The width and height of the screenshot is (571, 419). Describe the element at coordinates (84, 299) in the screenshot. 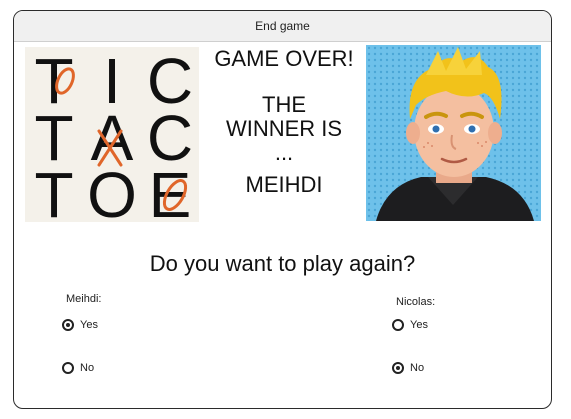

I see `player1-label: Meihdi:` at that location.